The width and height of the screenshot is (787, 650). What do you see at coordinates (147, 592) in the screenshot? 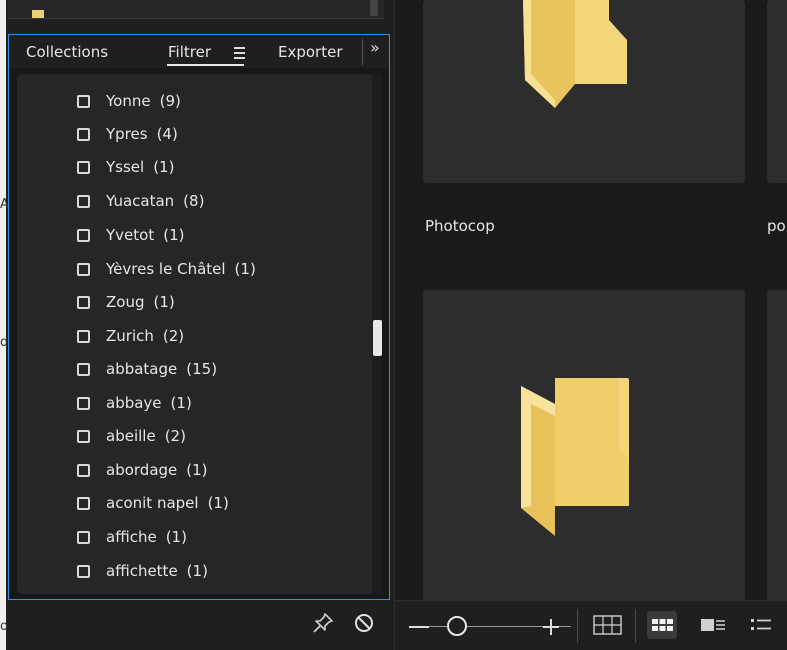
I see `filter-row: agriculture(1)` at bounding box center [147, 592].